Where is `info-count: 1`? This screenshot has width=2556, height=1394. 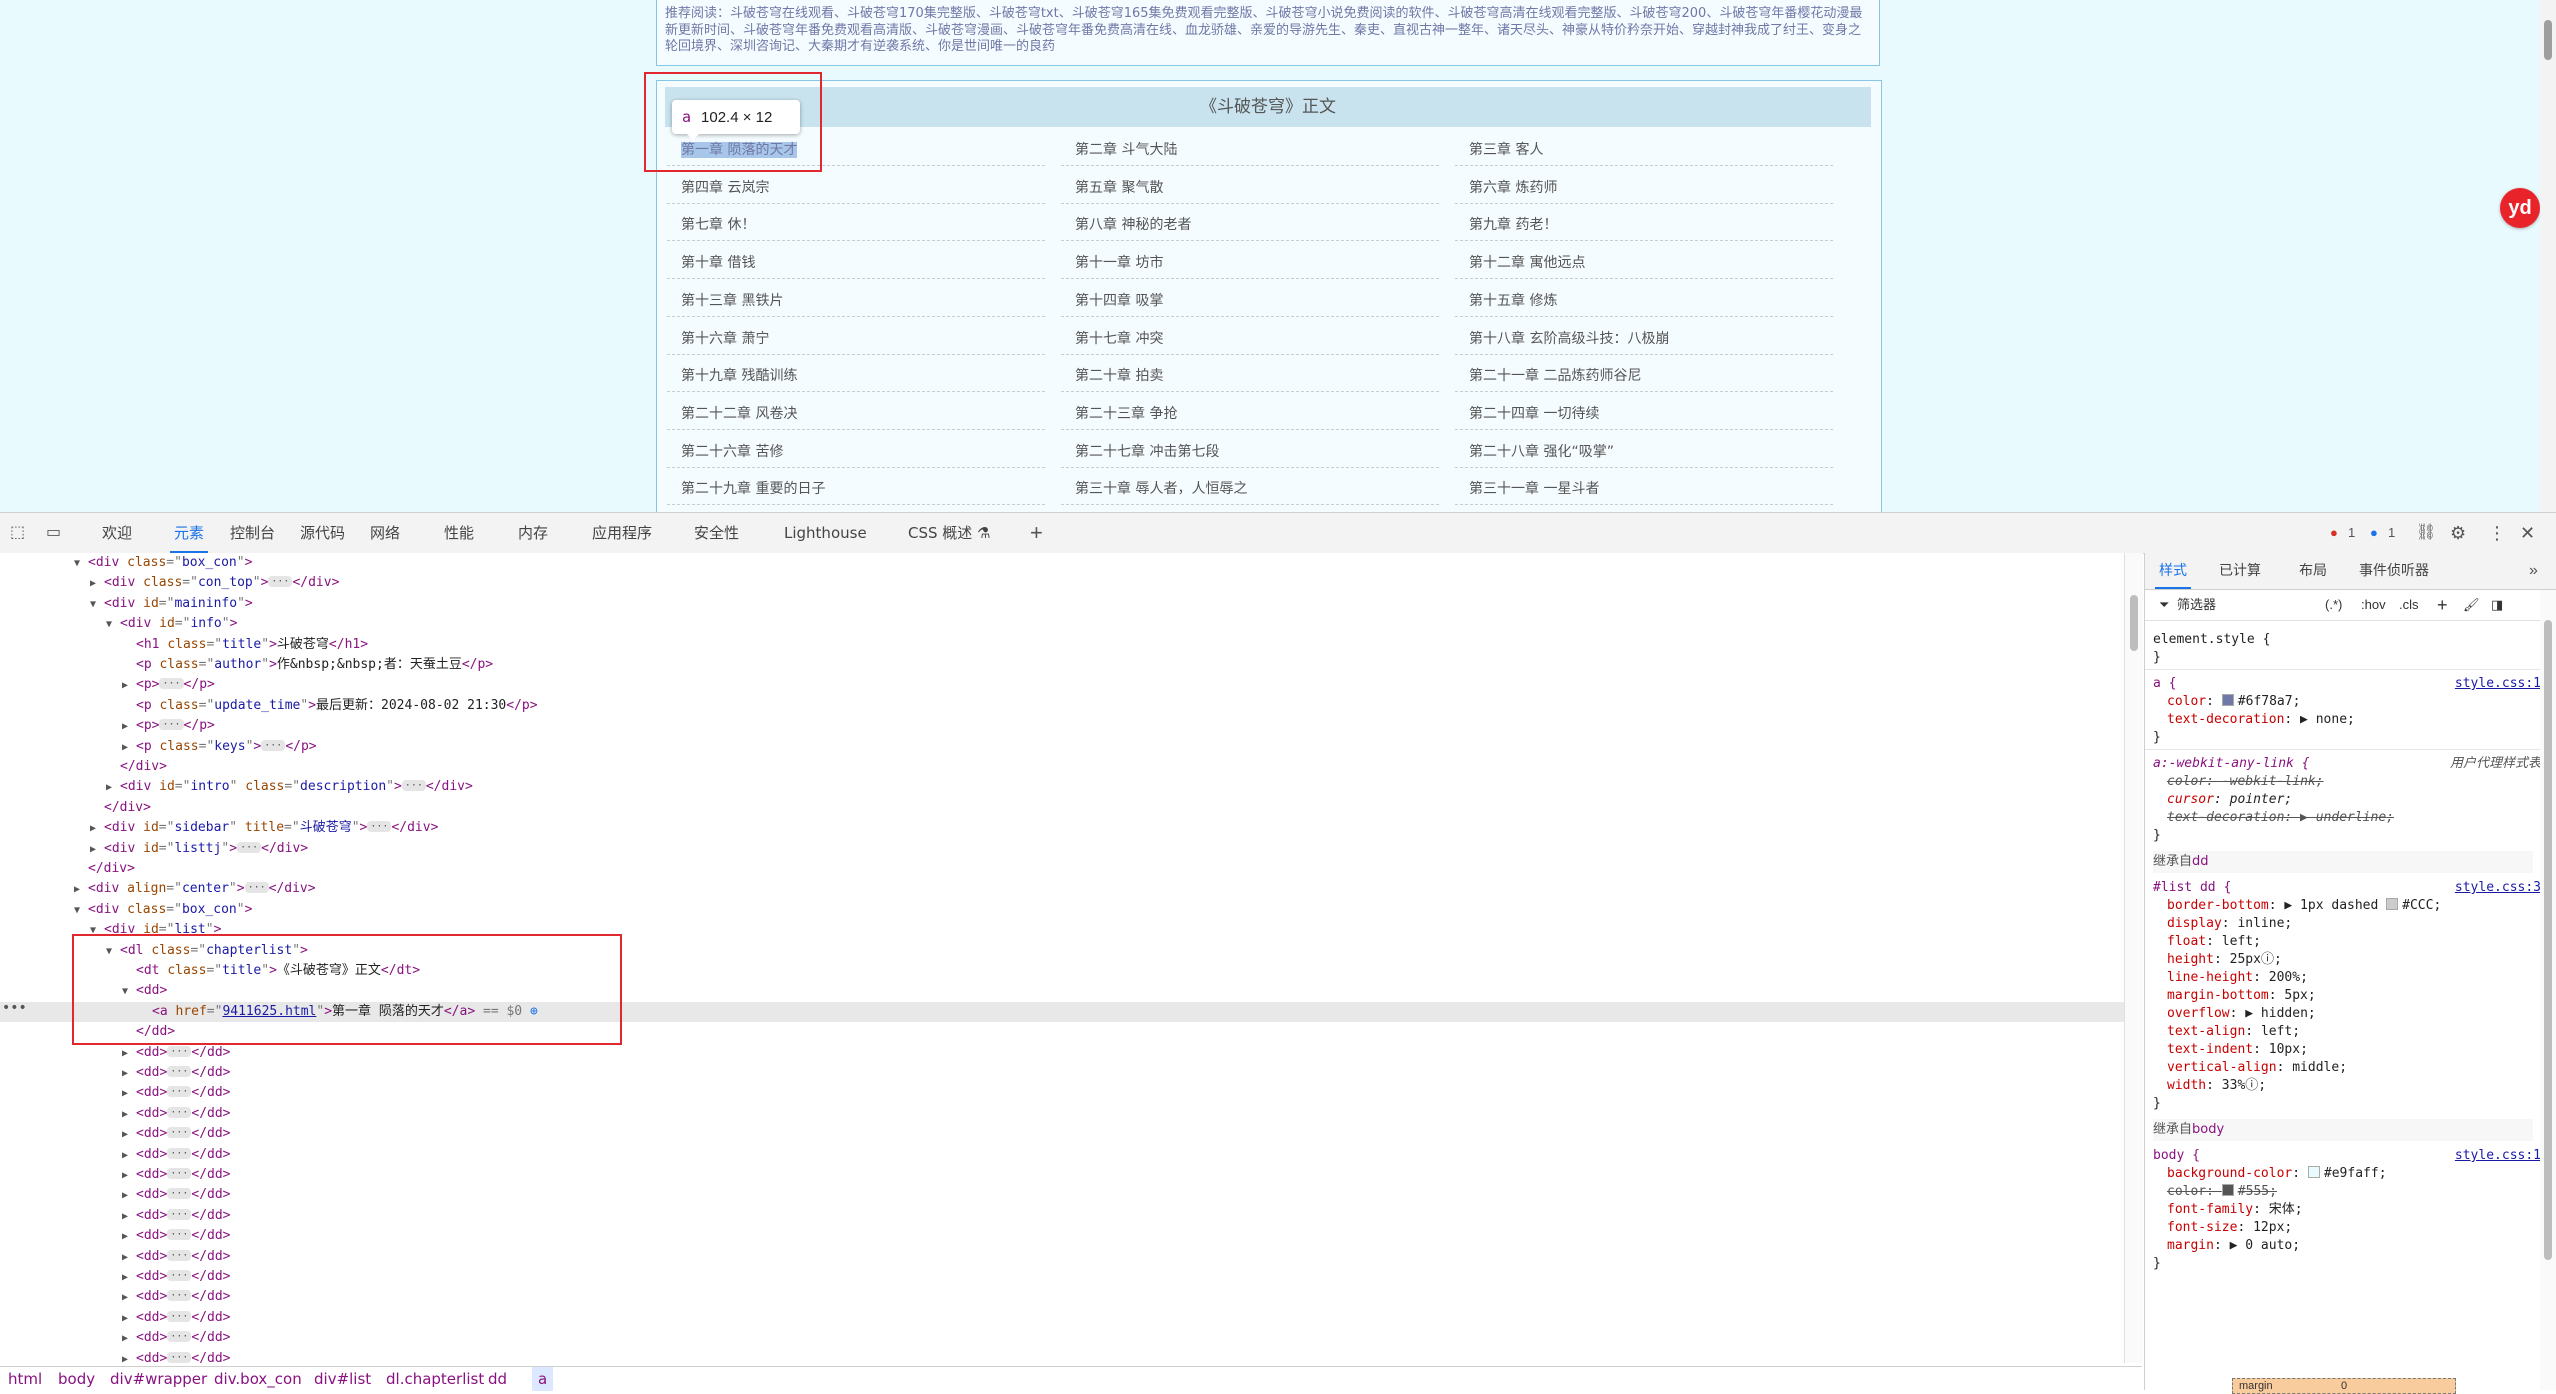
info-count: 1 is located at coordinates (2391, 533).